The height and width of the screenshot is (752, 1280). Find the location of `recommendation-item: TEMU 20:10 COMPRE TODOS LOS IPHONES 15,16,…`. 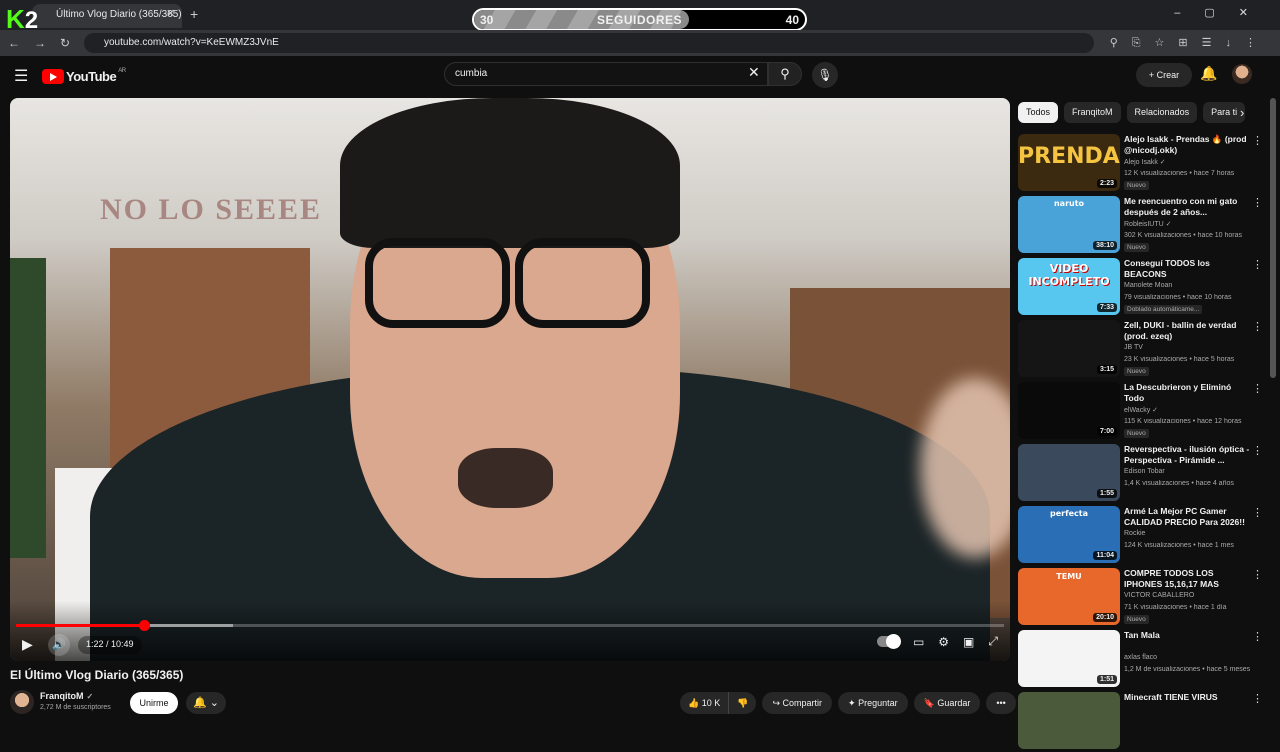

recommendation-item: TEMU 20:10 COMPRE TODOS LOS IPHONES 15,16,… is located at coordinates (1143, 597).